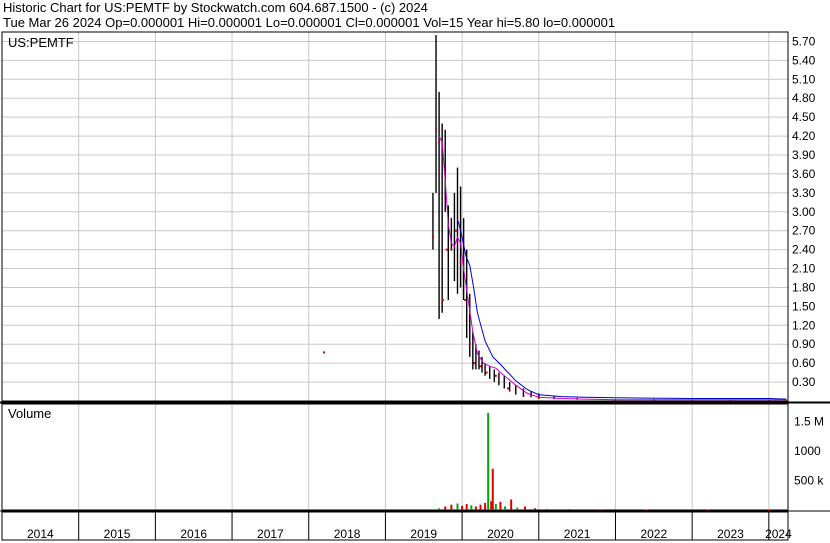 The width and height of the screenshot is (830, 543). What do you see at coordinates (730, 534) in the screenshot?
I see `year-label: 2023` at bounding box center [730, 534].